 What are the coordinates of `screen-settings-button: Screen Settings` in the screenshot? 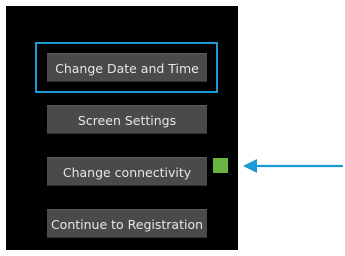 It's located at (127, 119).